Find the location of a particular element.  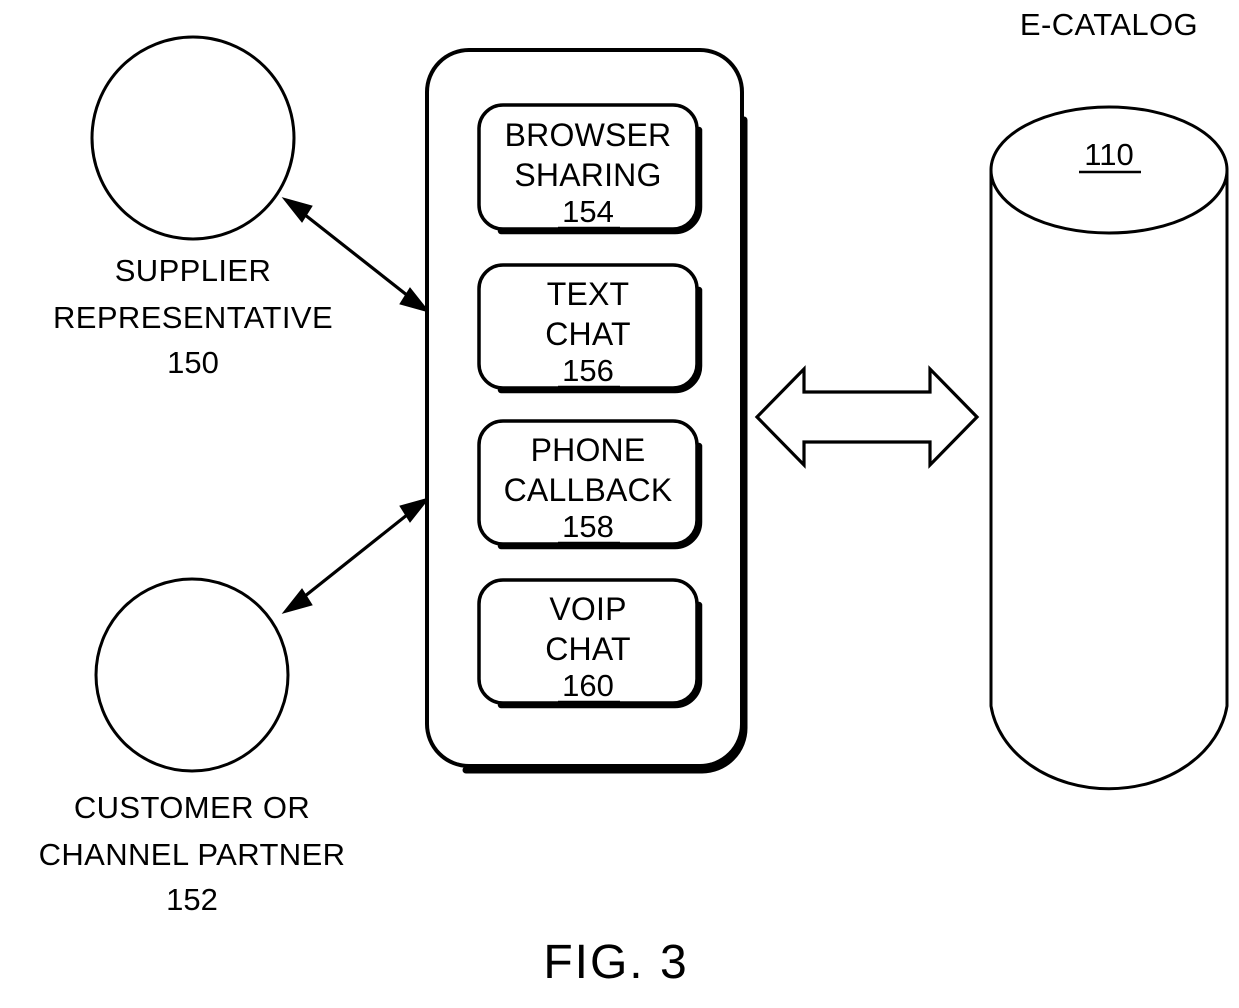

connector-panel-to-catalog is located at coordinates (867, 417).